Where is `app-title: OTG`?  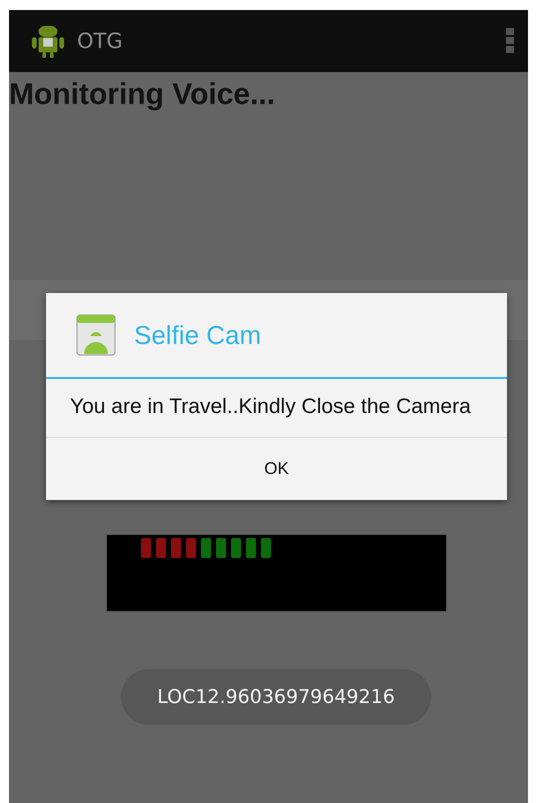 app-title: OTG is located at coordinates (100, 41).